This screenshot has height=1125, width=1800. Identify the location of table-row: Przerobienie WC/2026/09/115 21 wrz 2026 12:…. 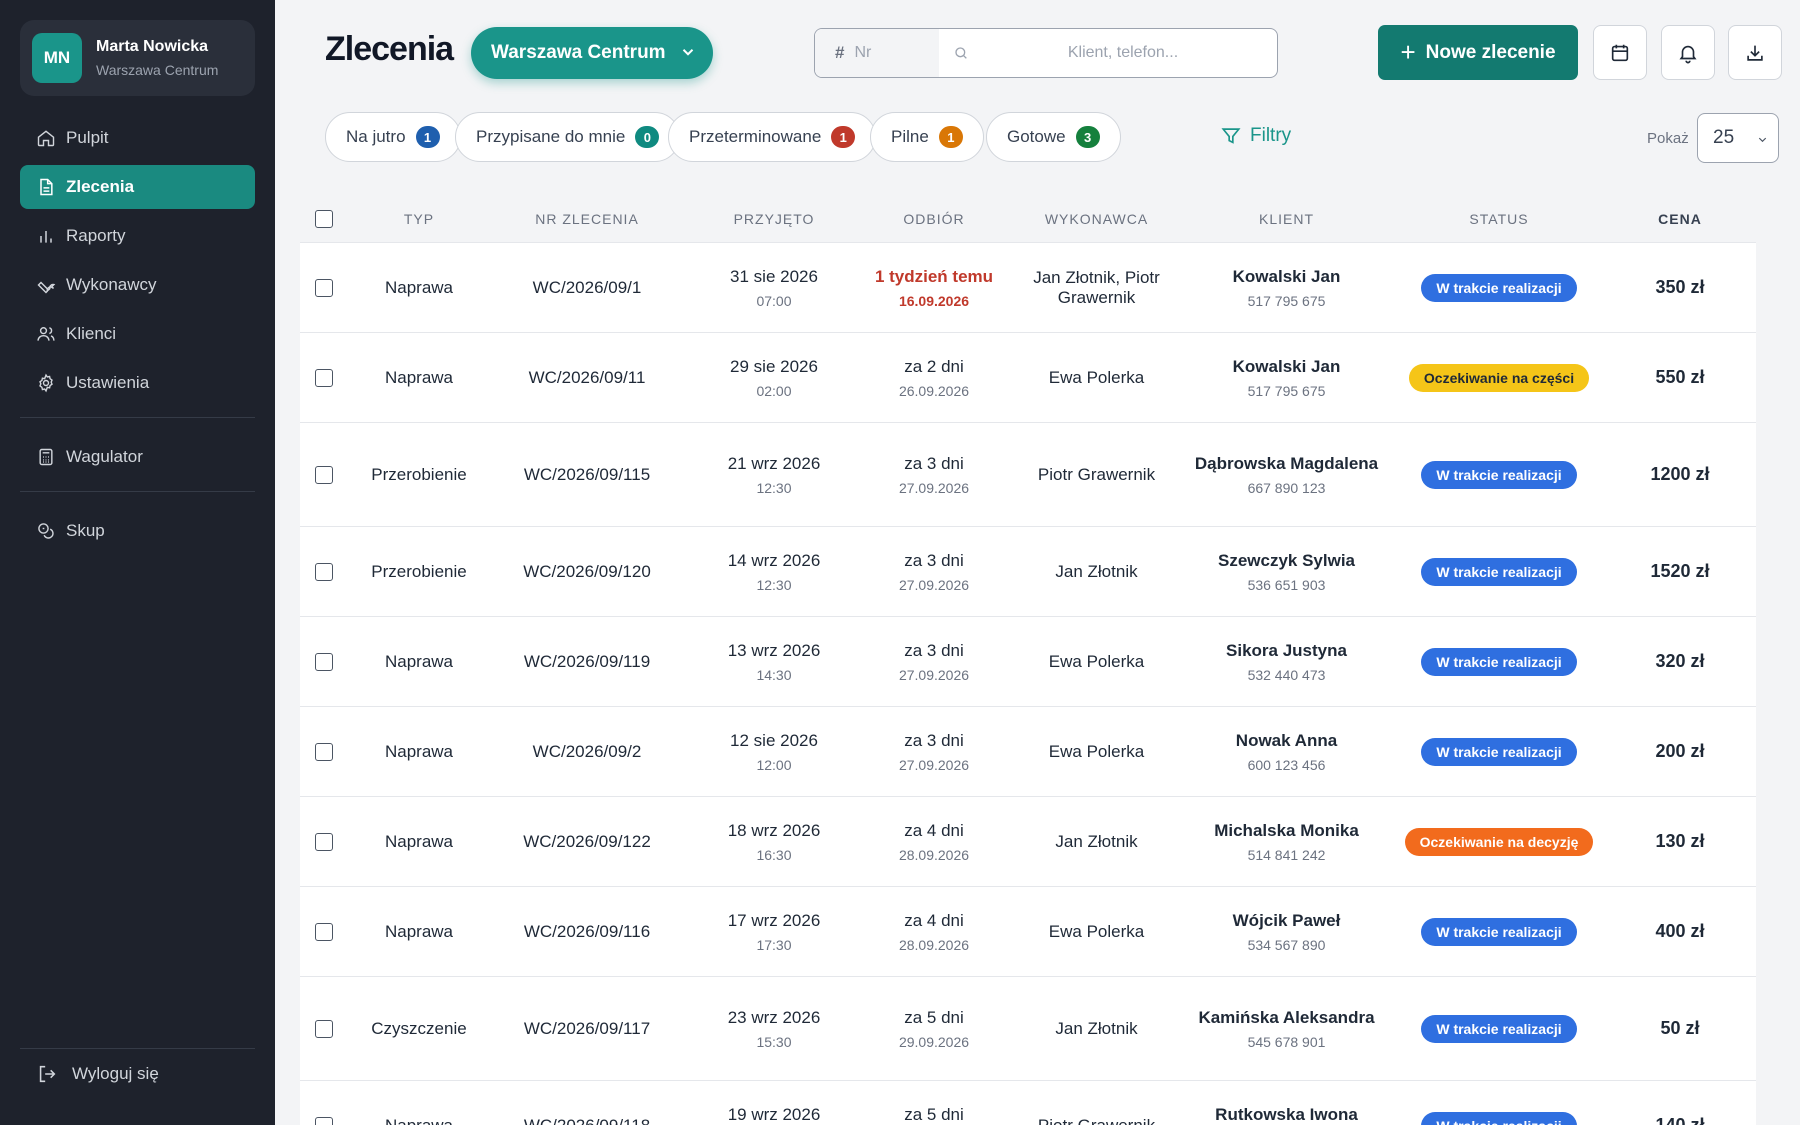
(1028, 475).